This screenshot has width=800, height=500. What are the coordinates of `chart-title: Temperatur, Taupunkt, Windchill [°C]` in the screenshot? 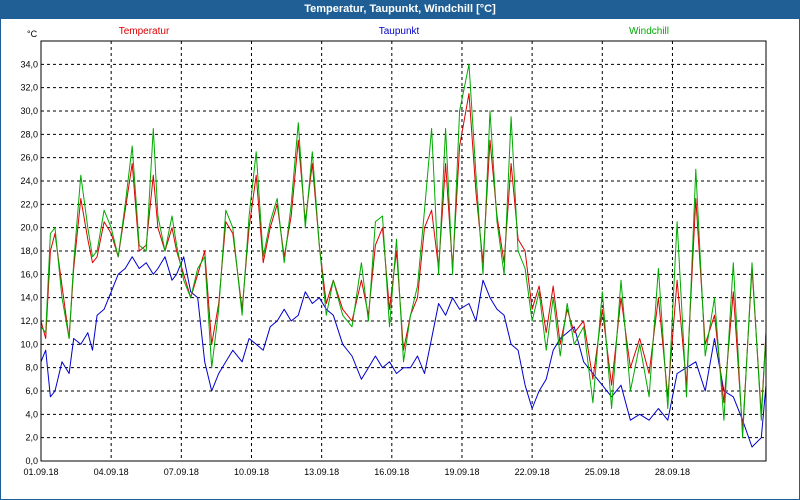 It's located at (400, 9).